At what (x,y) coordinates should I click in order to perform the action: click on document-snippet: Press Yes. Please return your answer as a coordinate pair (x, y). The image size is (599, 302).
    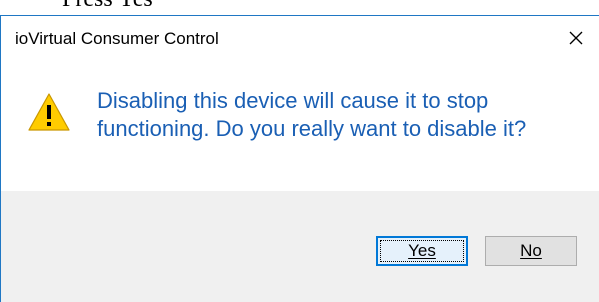
    Looking at the image, I should click on (299, 8).